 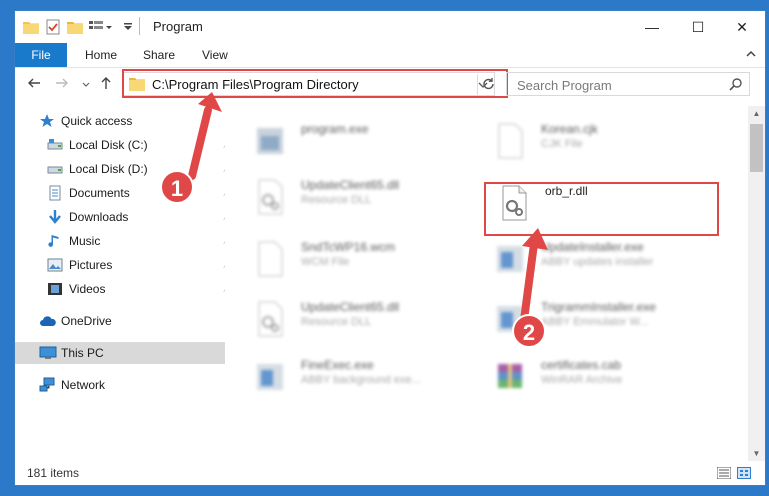 I want to click on callout-step-2: 2, so click(x=529, y=331).